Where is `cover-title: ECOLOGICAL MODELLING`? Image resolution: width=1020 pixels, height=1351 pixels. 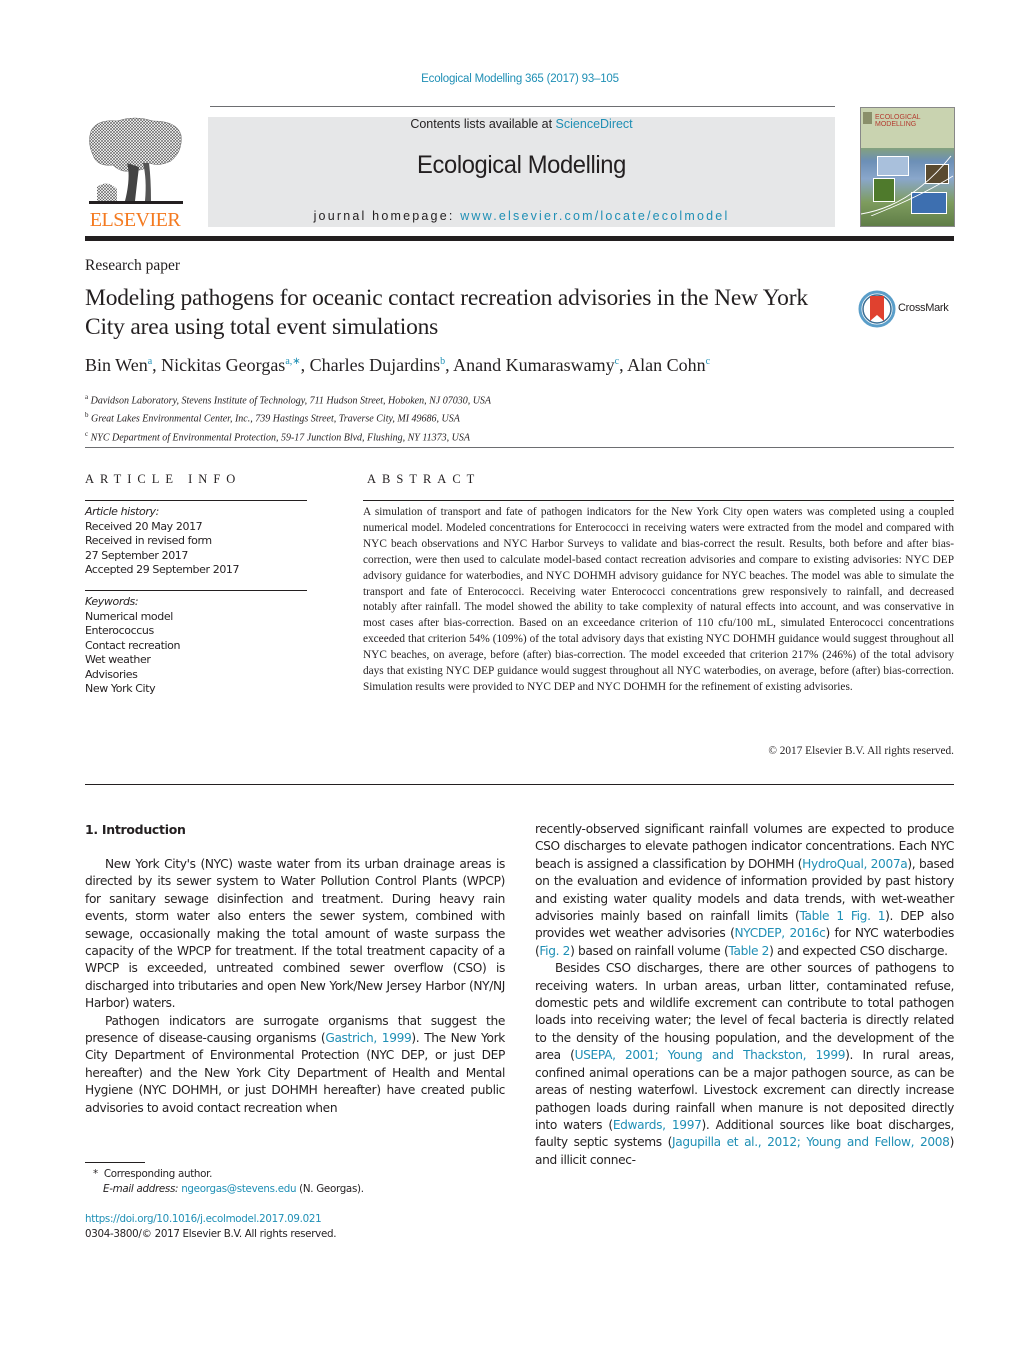 cover-title: ECOLOGICAL MODELLING is located at coordinates (898, 121).